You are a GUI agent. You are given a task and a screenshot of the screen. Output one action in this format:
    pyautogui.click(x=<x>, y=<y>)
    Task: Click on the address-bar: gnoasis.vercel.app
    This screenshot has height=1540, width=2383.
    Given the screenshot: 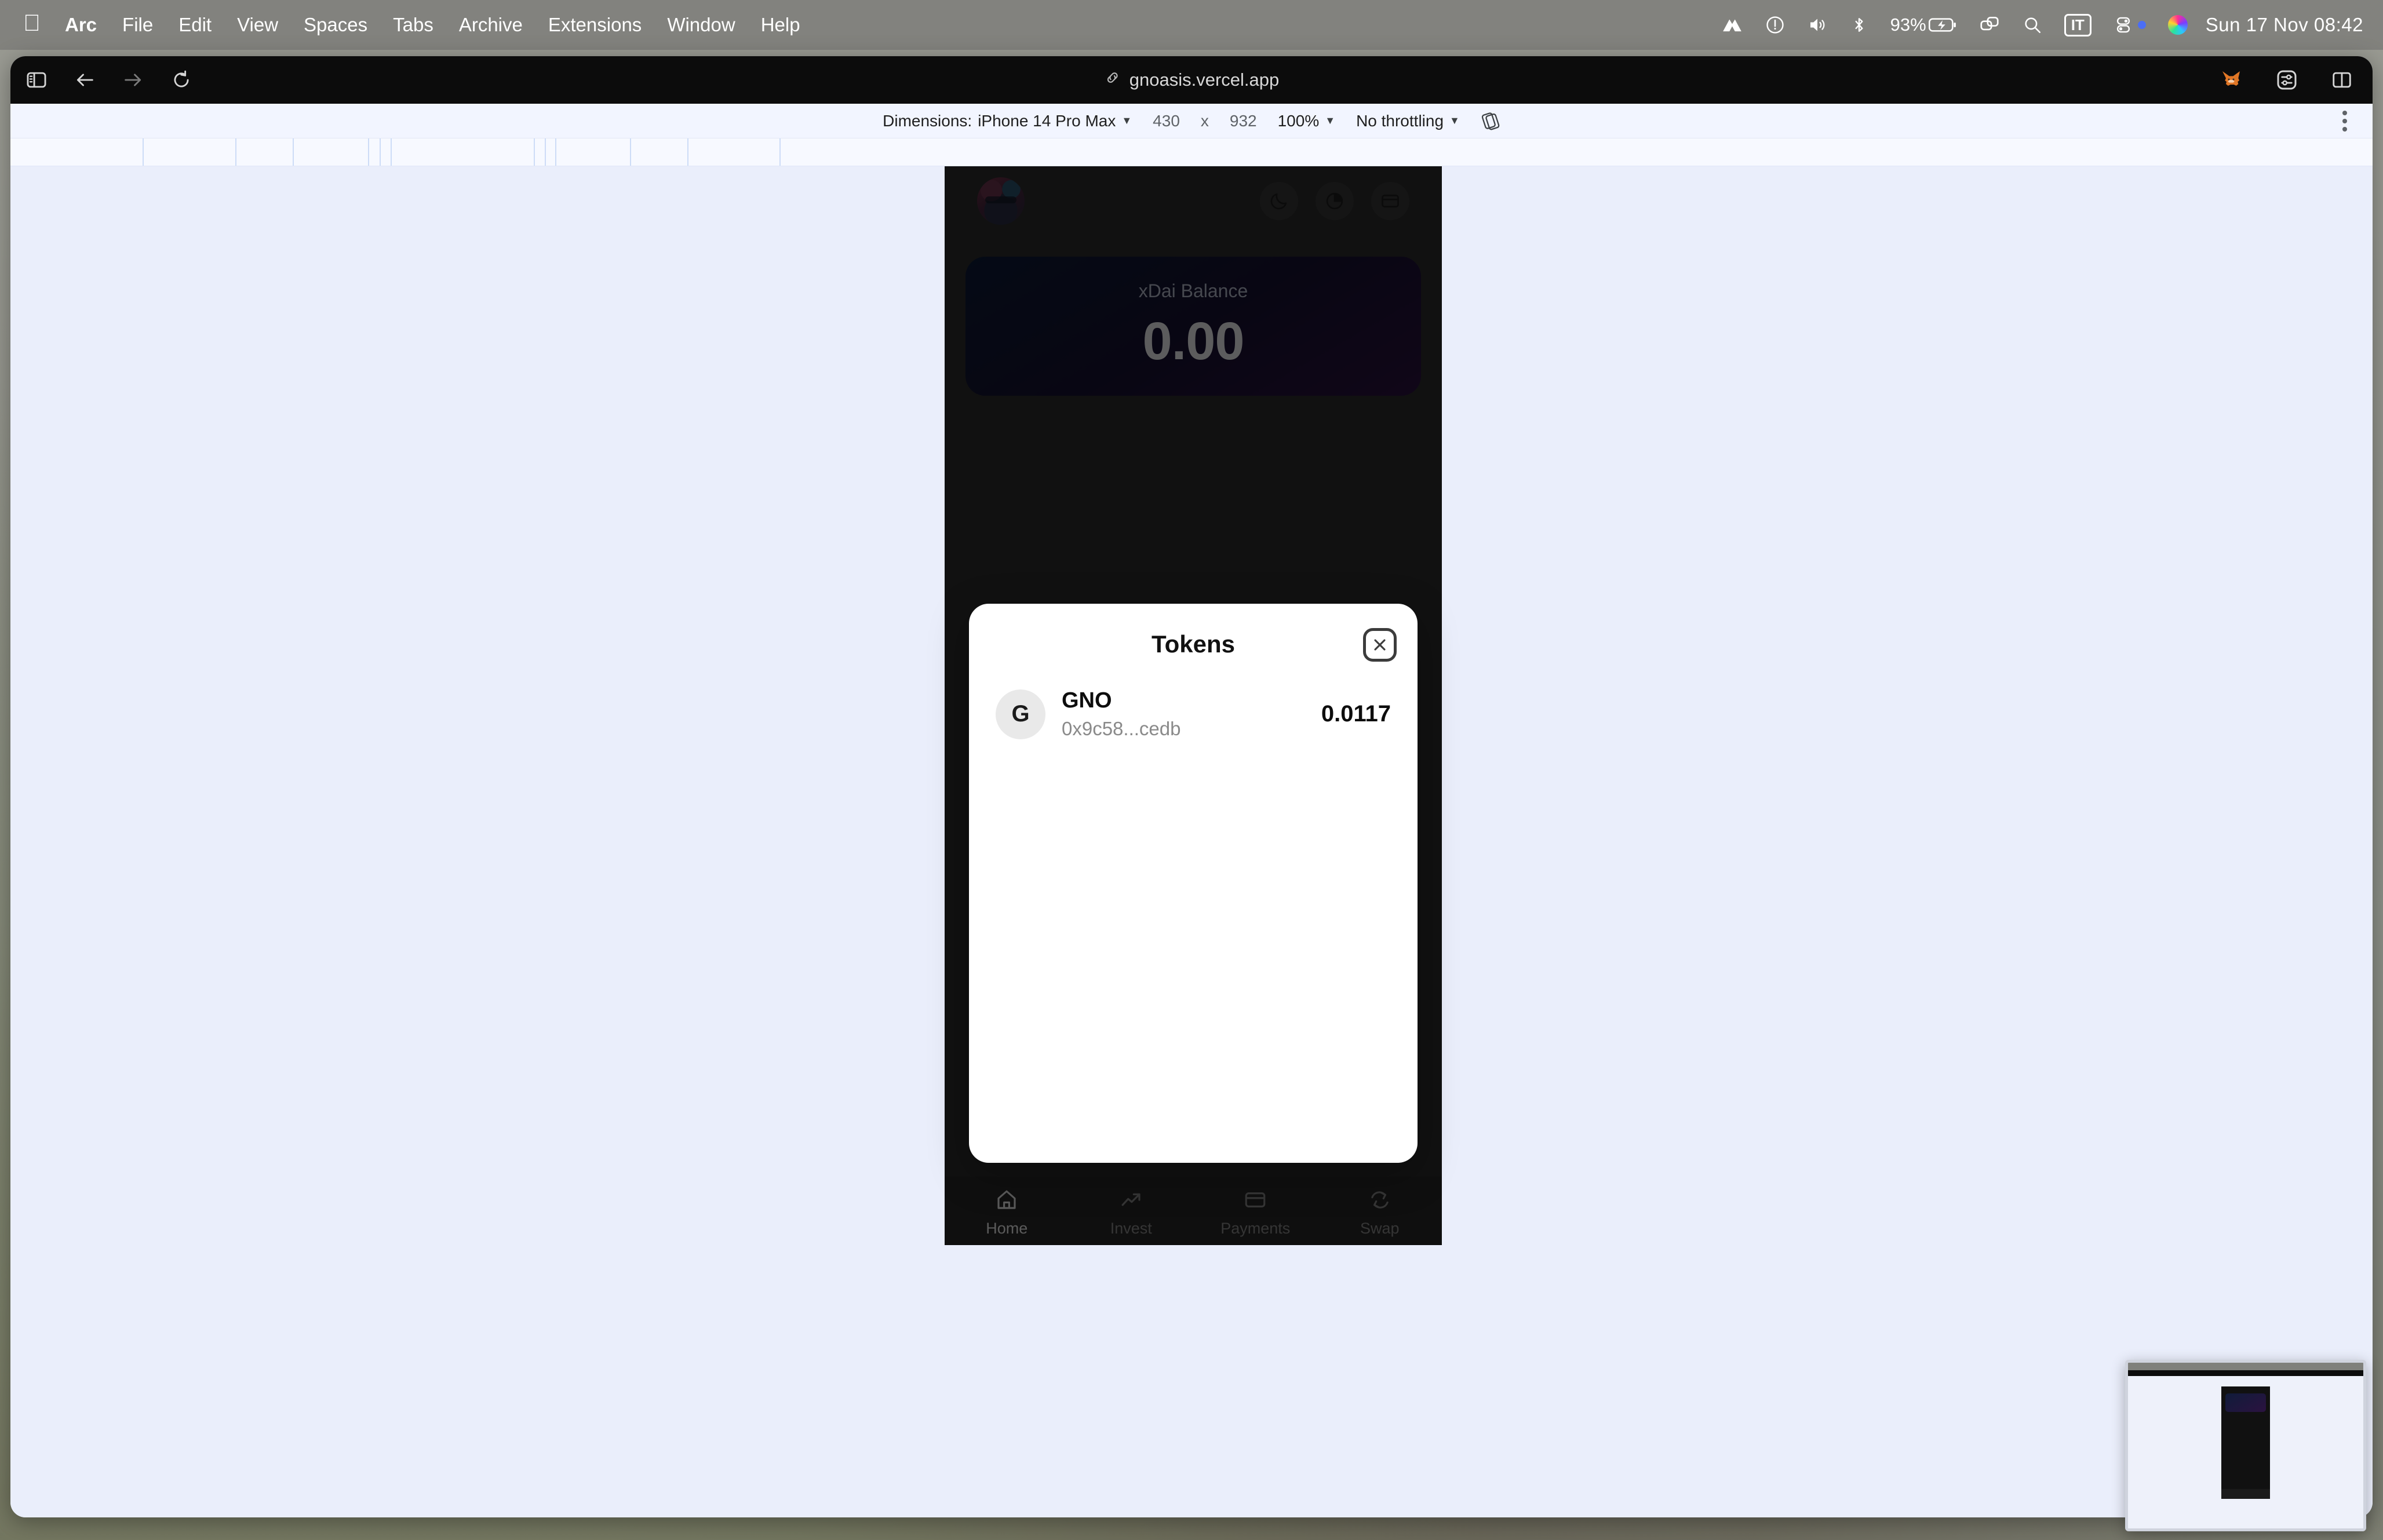 What is the action you would take?
    pyautogui.click(x=1192, y=80)
    